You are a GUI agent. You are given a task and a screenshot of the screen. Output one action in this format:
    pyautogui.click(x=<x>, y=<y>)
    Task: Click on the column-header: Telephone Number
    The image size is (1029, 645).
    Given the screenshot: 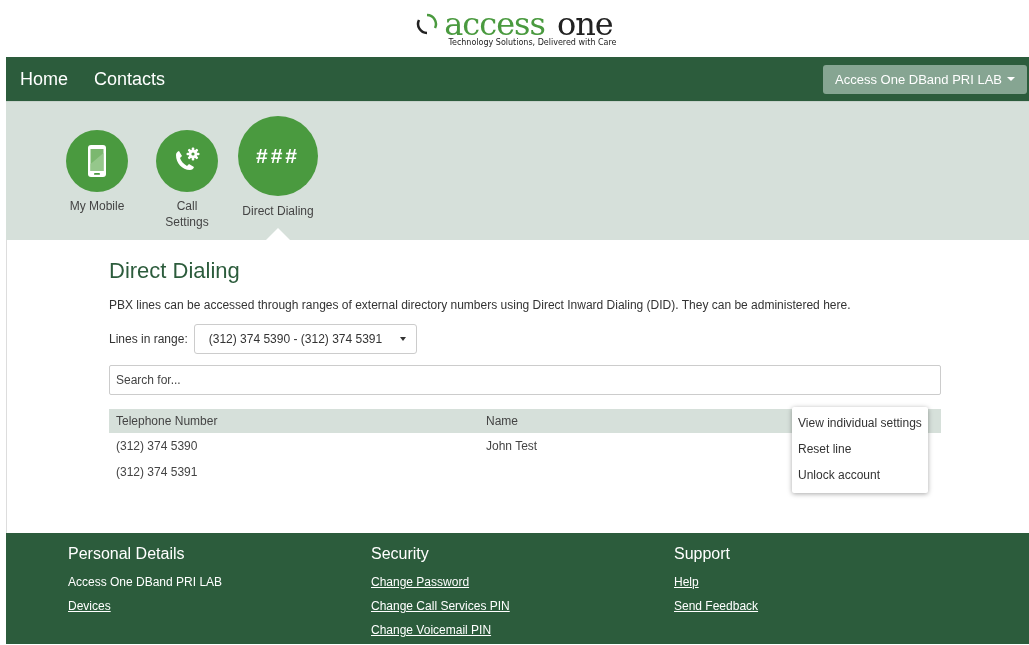 What is the action you would take?
    pyautogui.click(x=294, y=421)
    